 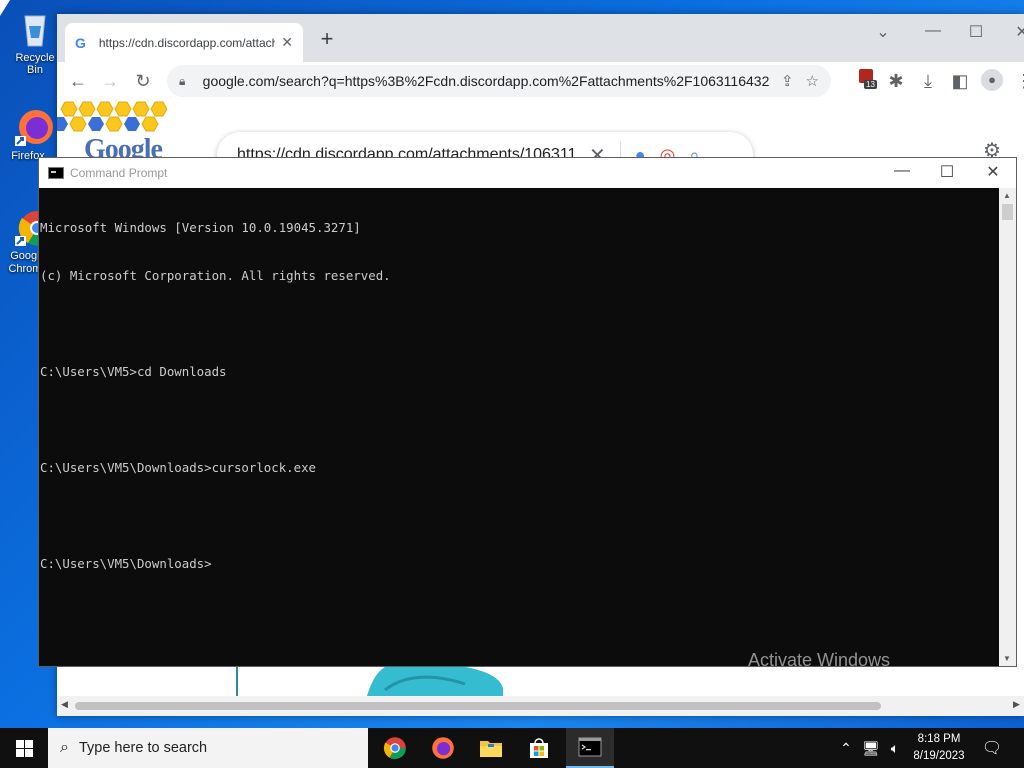 I want to click on cmd-maximize-button: ☐, so click(x=947, y=172).